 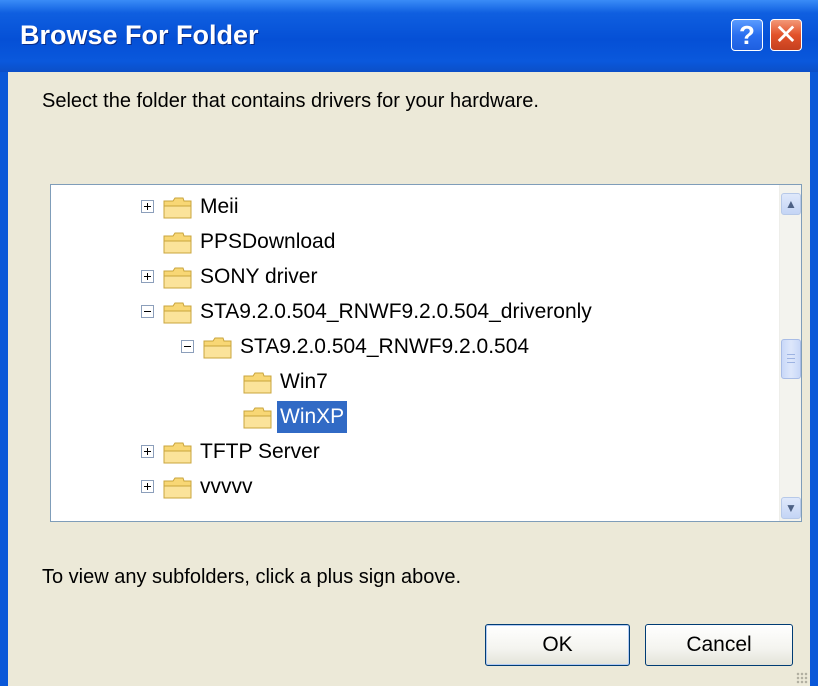 I want to click on title-bar: Browse For Folder ? ✕, so click(x=409, y=36).